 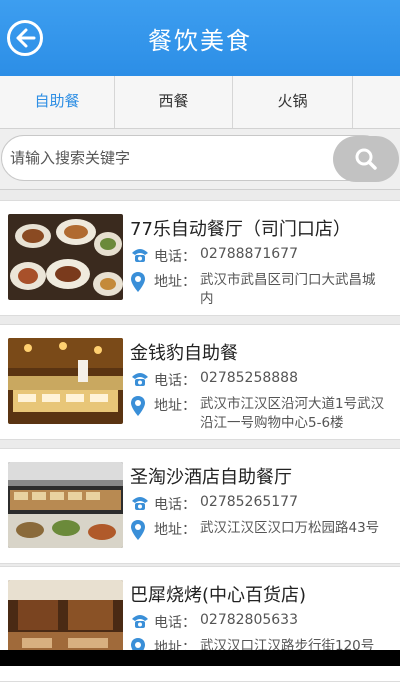 I want to click on restaurant-name: 77乐自动餐厅（司门口店）, so click(x=240, y=229).